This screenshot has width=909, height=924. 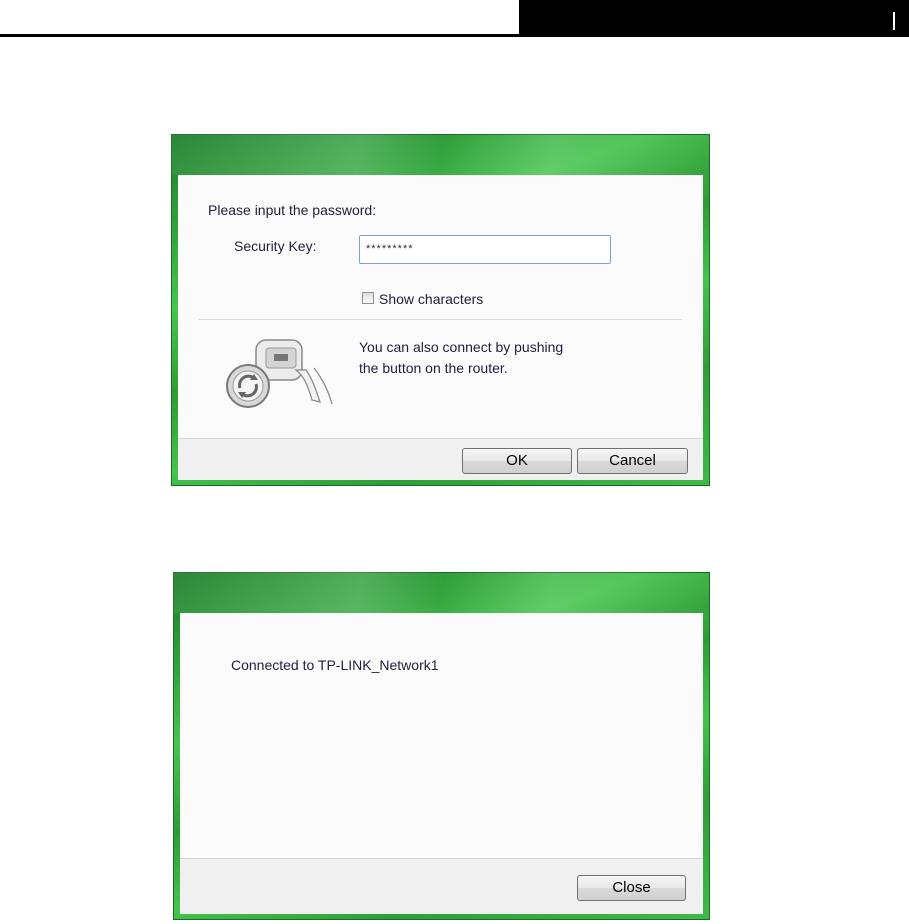 I want to click on separator, so click(x=440, y=319).